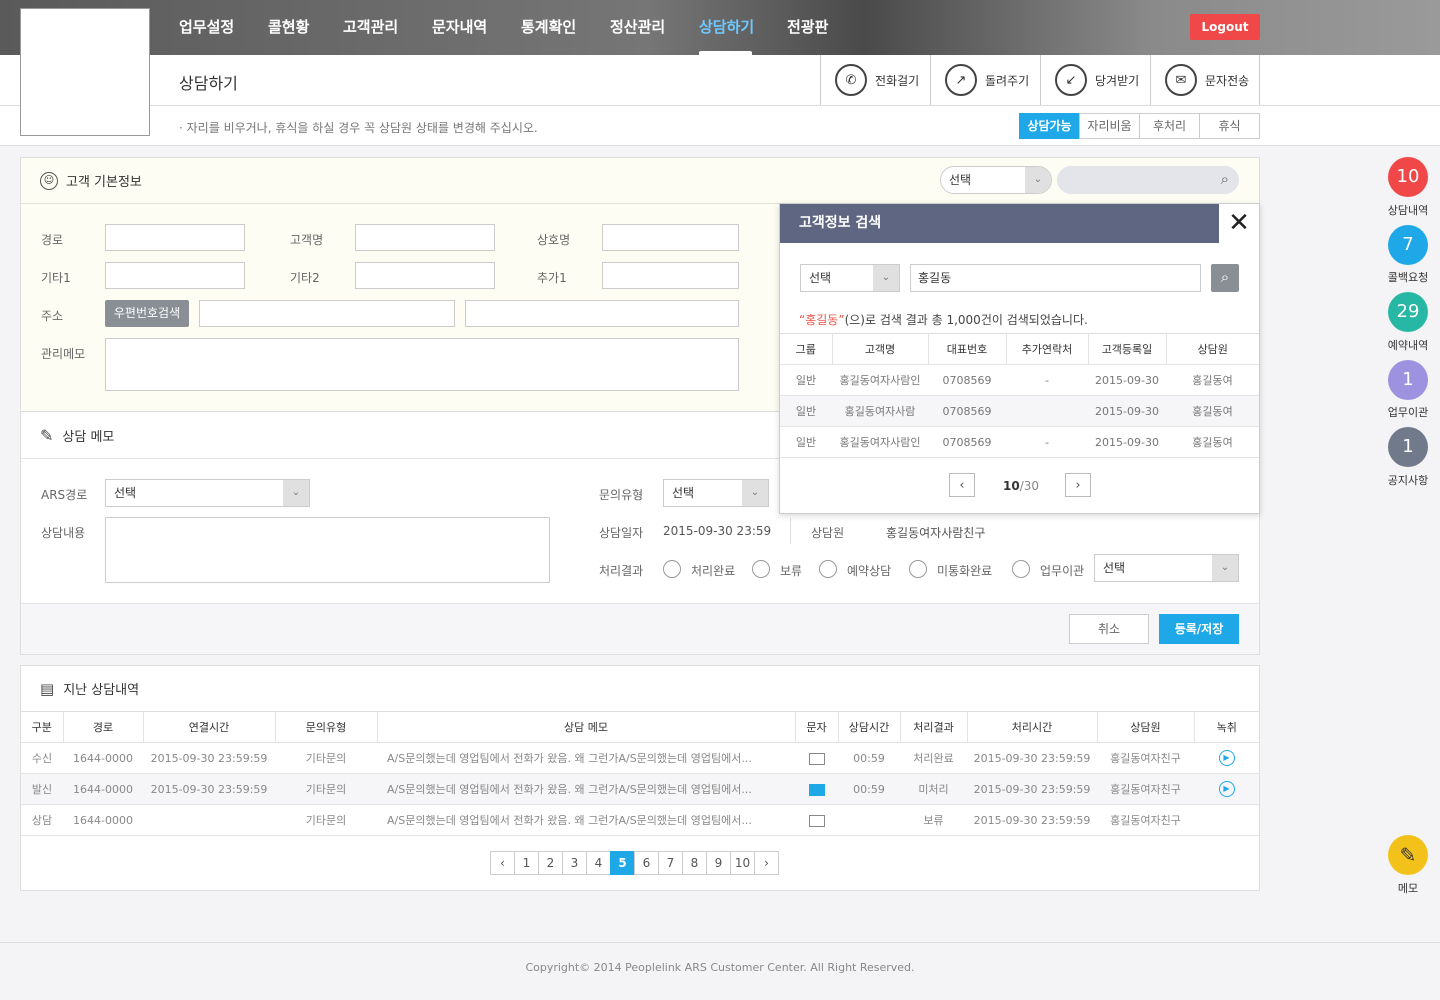 The width and height of the screenshot is (1440, 1000). I want to click on cancel-button: 취소, so click(1109, 629).